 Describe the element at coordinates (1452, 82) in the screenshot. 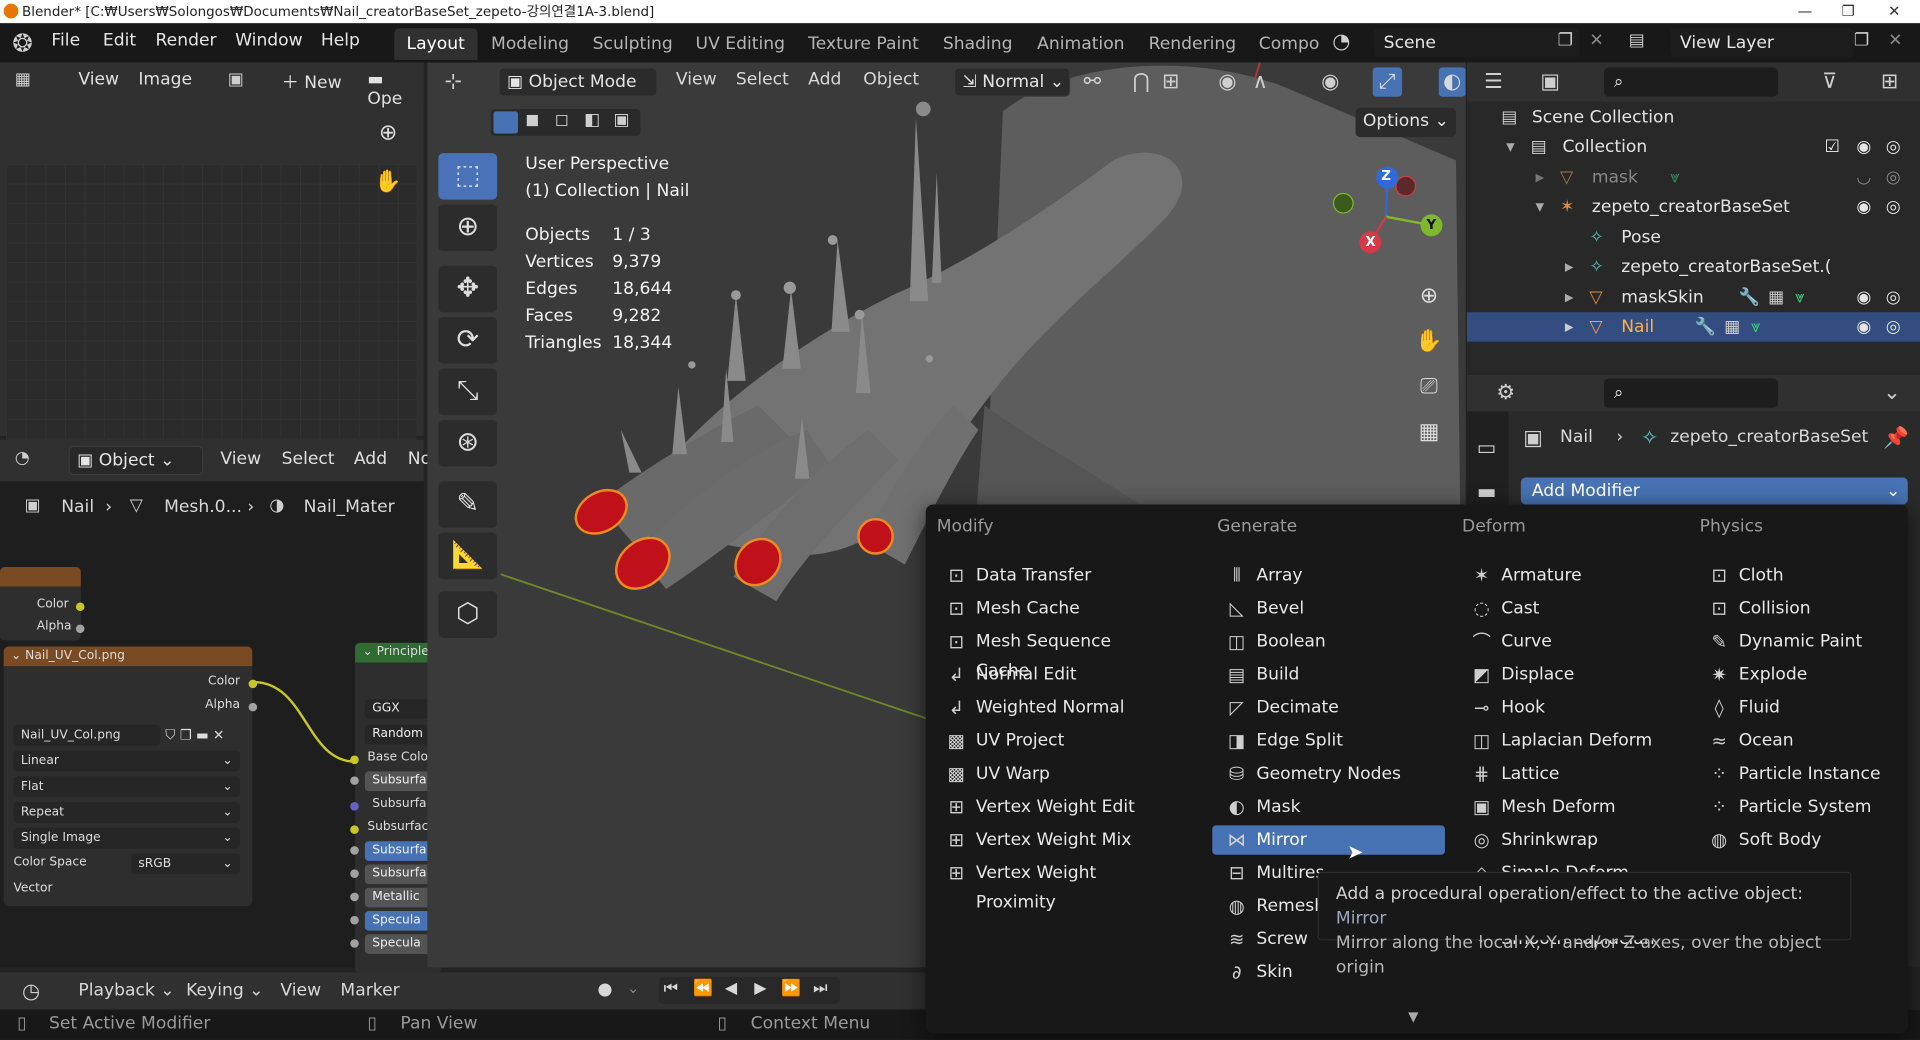

I see `overlay-toggle-icon: ◐` at that location.